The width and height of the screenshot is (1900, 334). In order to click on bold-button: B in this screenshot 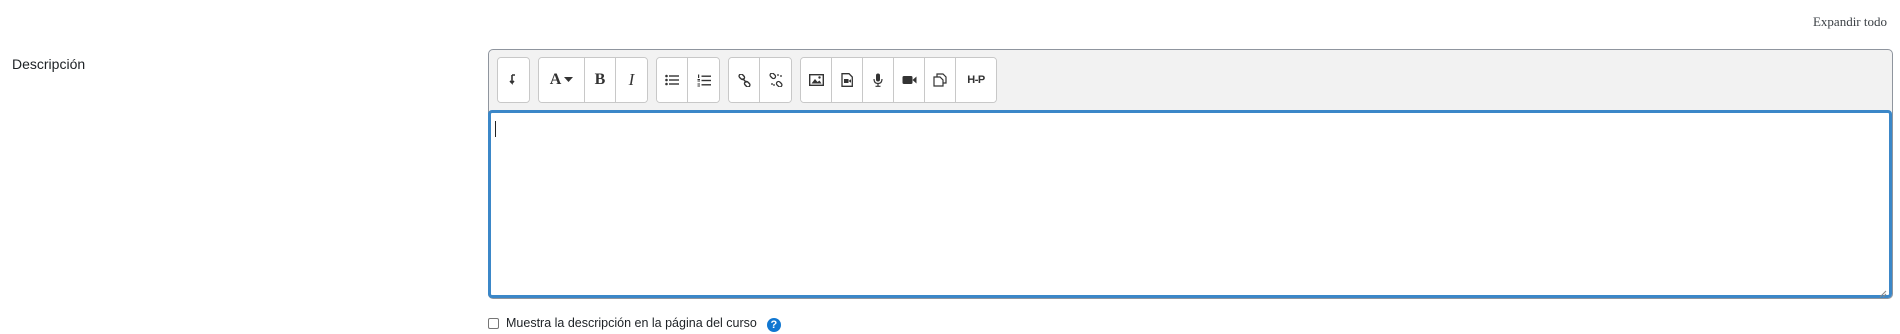, I will do `click(600, 80)`.